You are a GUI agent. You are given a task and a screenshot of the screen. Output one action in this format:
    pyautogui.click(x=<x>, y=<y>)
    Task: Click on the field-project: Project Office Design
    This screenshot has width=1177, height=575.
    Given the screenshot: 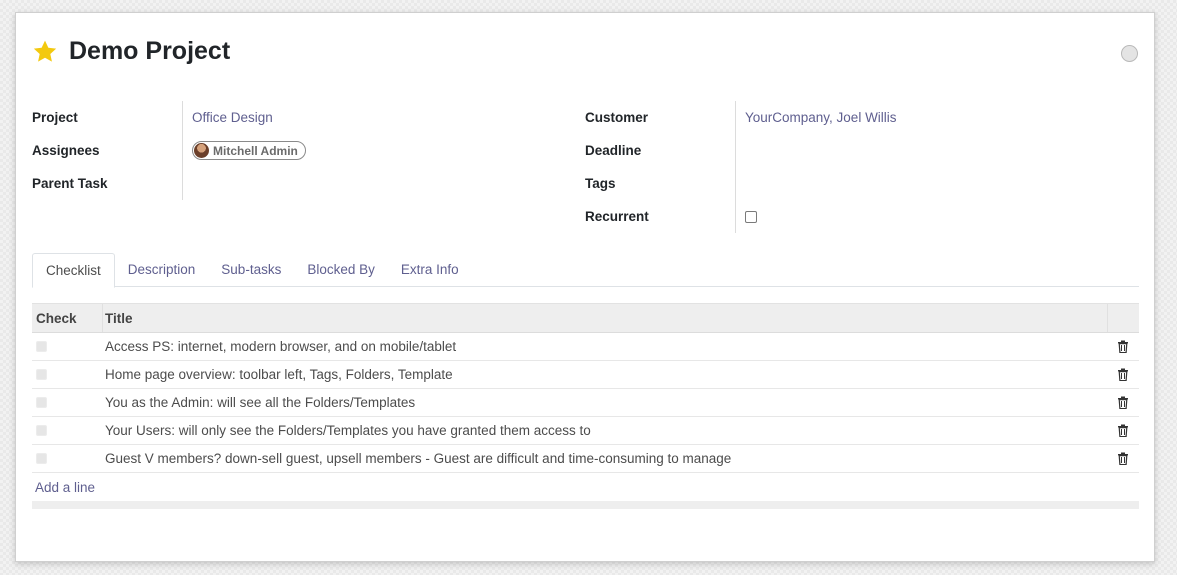 What is the action you would take?
    pyautogui.click(x=302, y=117)
    